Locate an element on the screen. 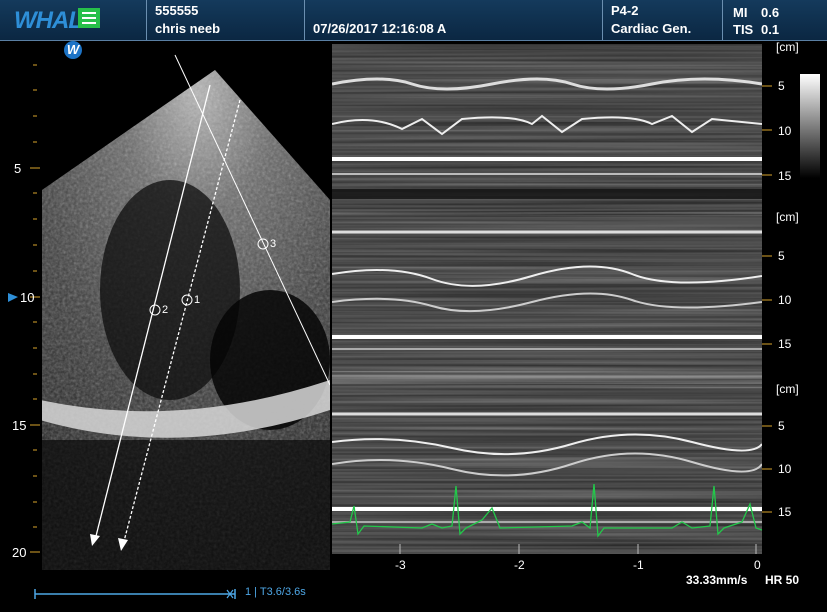  cine-trace-info: 1 | T3.6/3.6s is located at coordinates (275, 592).